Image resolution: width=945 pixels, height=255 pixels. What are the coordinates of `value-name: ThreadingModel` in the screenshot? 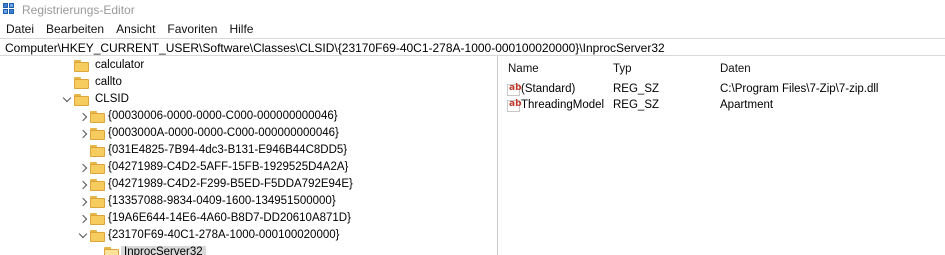 It's located at (563, 105).